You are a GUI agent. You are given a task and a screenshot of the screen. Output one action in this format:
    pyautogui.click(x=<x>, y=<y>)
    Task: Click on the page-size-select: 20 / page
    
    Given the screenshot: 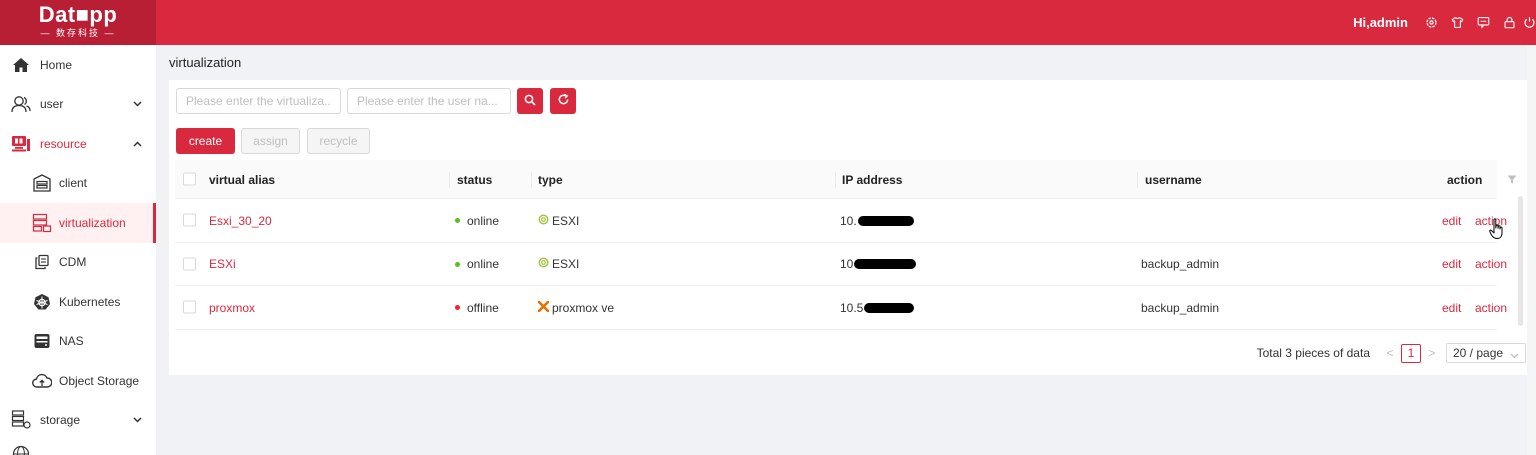 What is the action you would take?
    pyautogui.click(x=1486, y=353)
    